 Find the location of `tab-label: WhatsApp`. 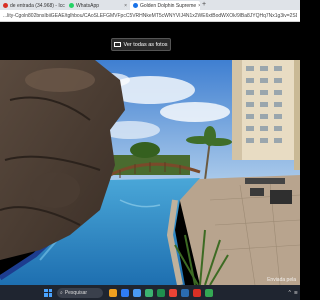

tab-label: WhatsApp is located at coordinates (88, 5).